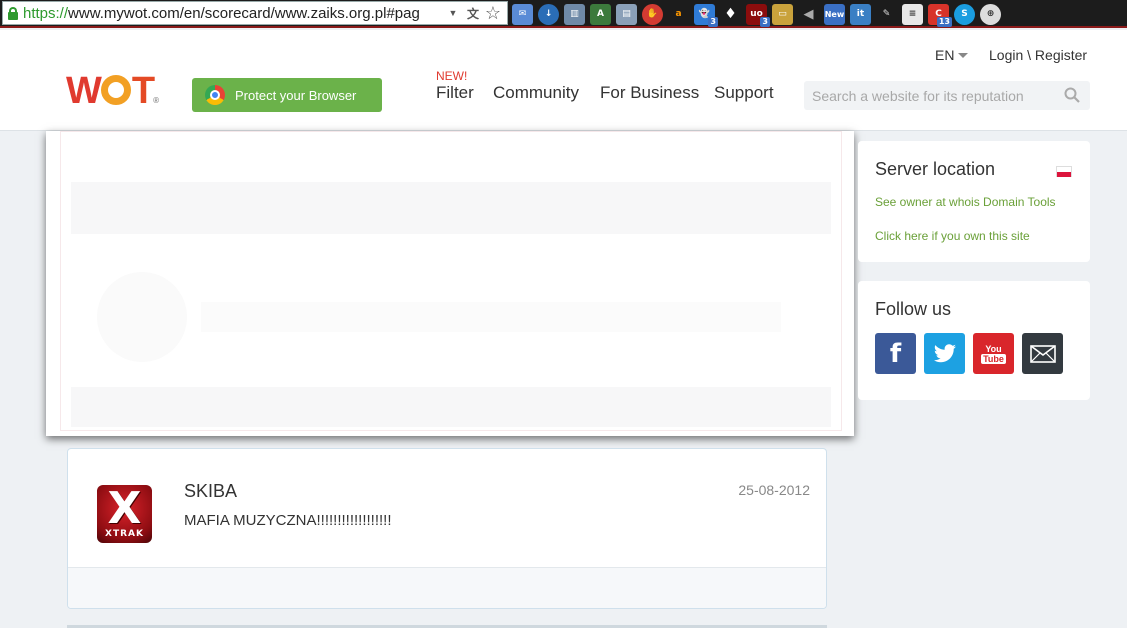 The width and height of the screenshot is (1127, 628). I want to click on trash-extension-icon: ▥, so click(574, 14).